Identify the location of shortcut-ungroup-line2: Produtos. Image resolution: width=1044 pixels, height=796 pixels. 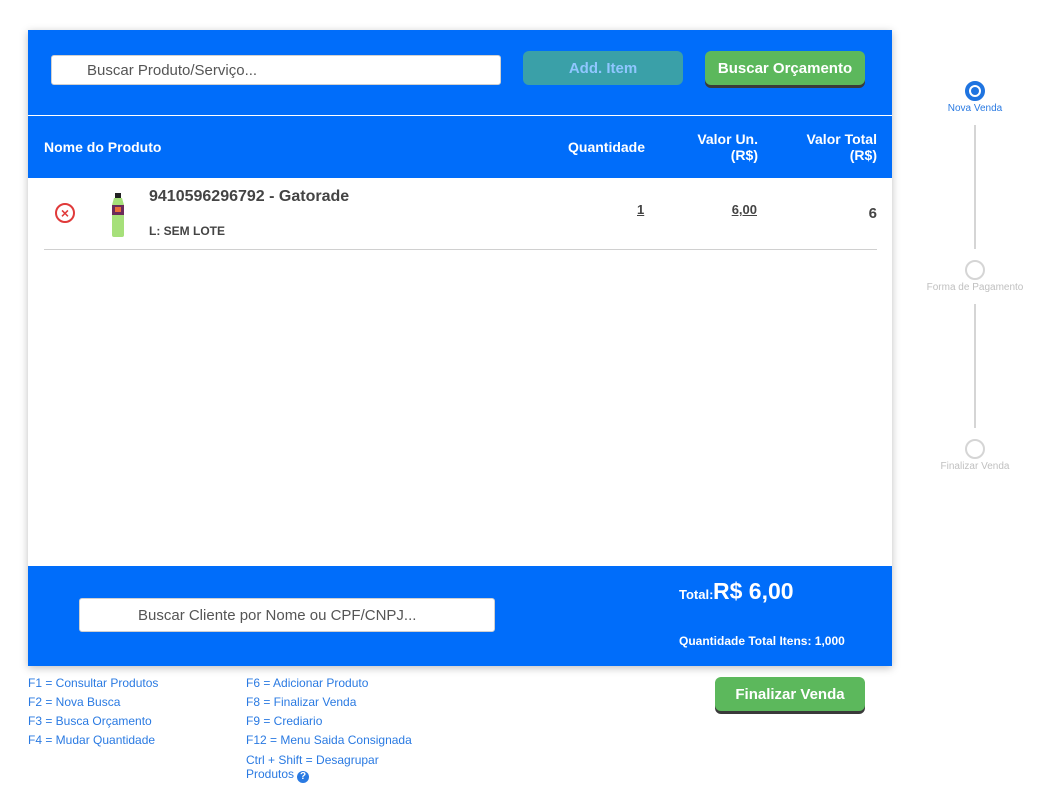
(270, 774).